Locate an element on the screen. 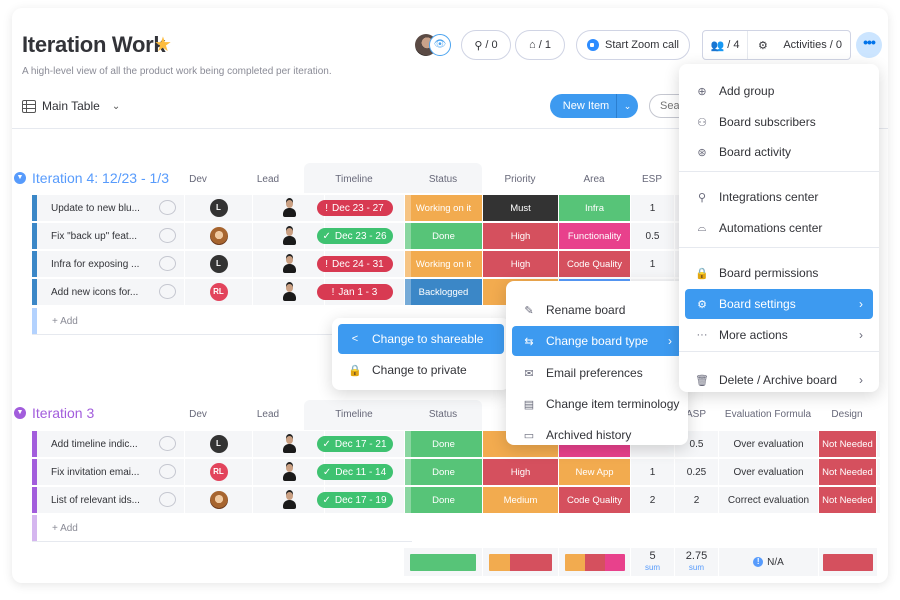 This screenshot has height=600, width=900. priority-cell: Must is located at coordinates (521, 208).